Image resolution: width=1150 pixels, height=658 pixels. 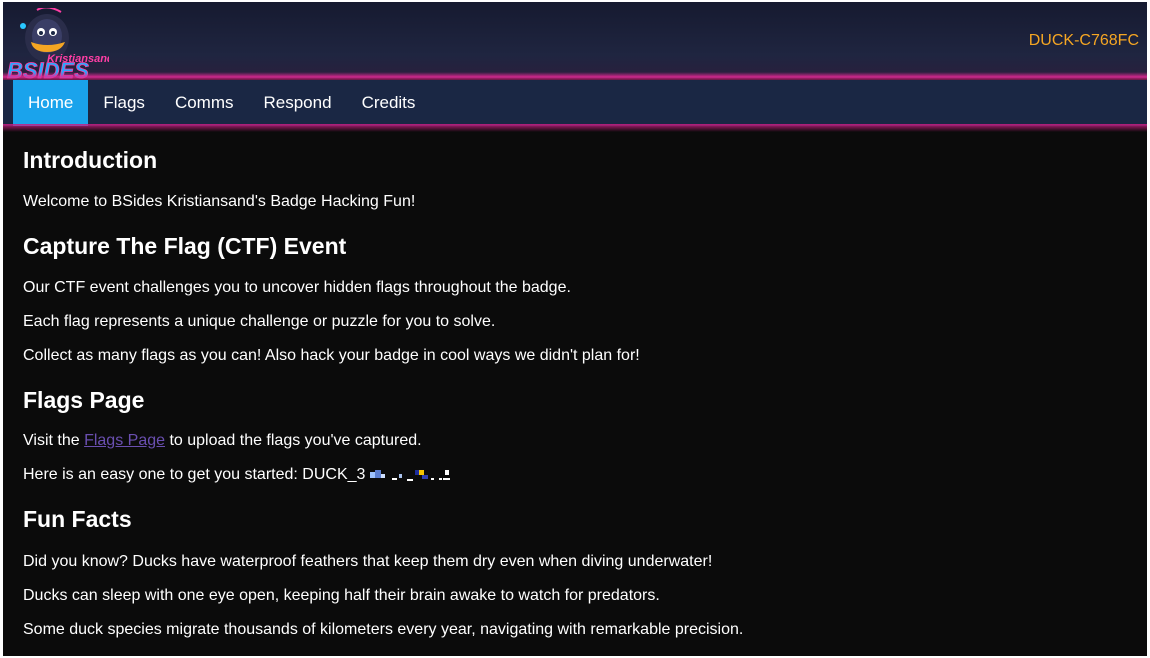 I want to click on nav-list: Home Flags Comms Respond Credits, so click(x=221, y=103).